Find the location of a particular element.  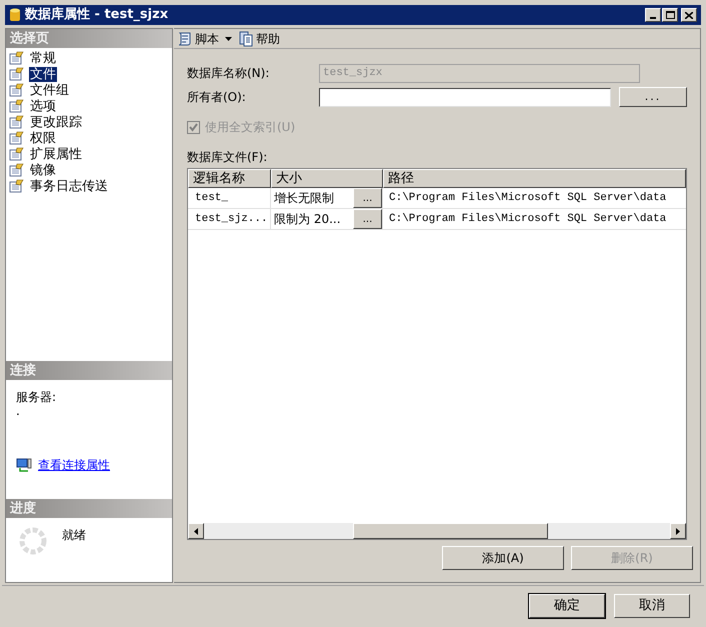

maximize-button is located at coordinates (670, 15).